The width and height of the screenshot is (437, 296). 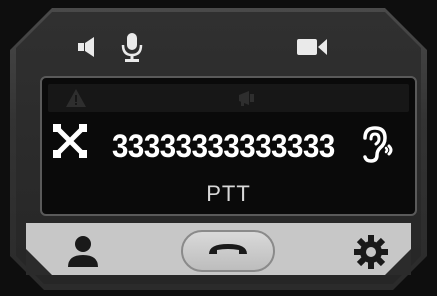 I want to click on hang-up-icon, so click(x=228, y=251).